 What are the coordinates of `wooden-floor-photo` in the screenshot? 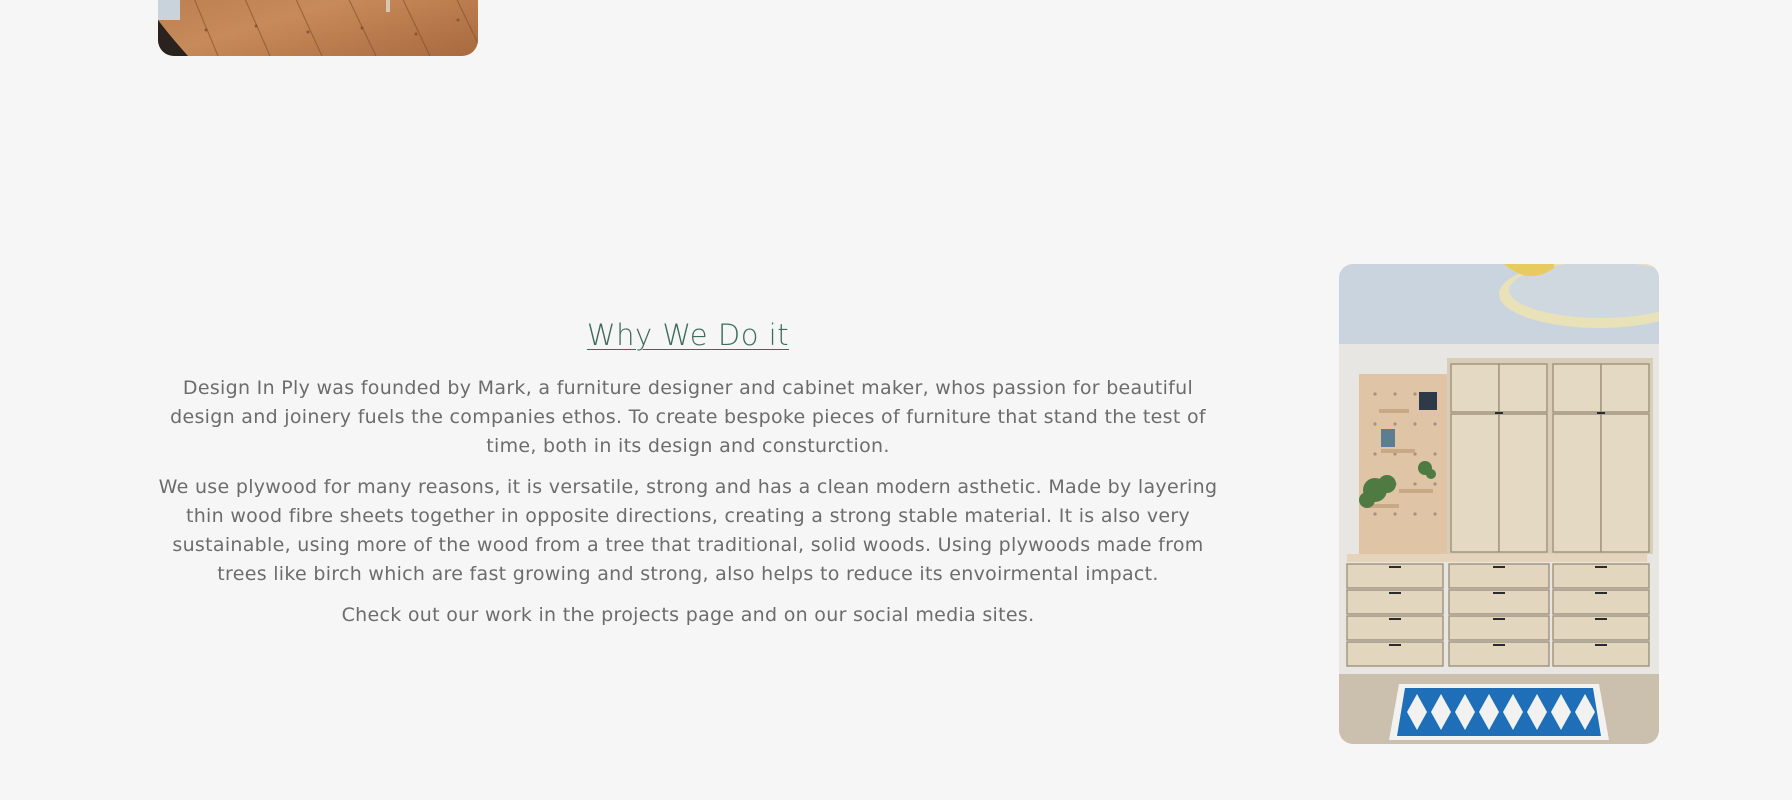 It's located at (318, 28).